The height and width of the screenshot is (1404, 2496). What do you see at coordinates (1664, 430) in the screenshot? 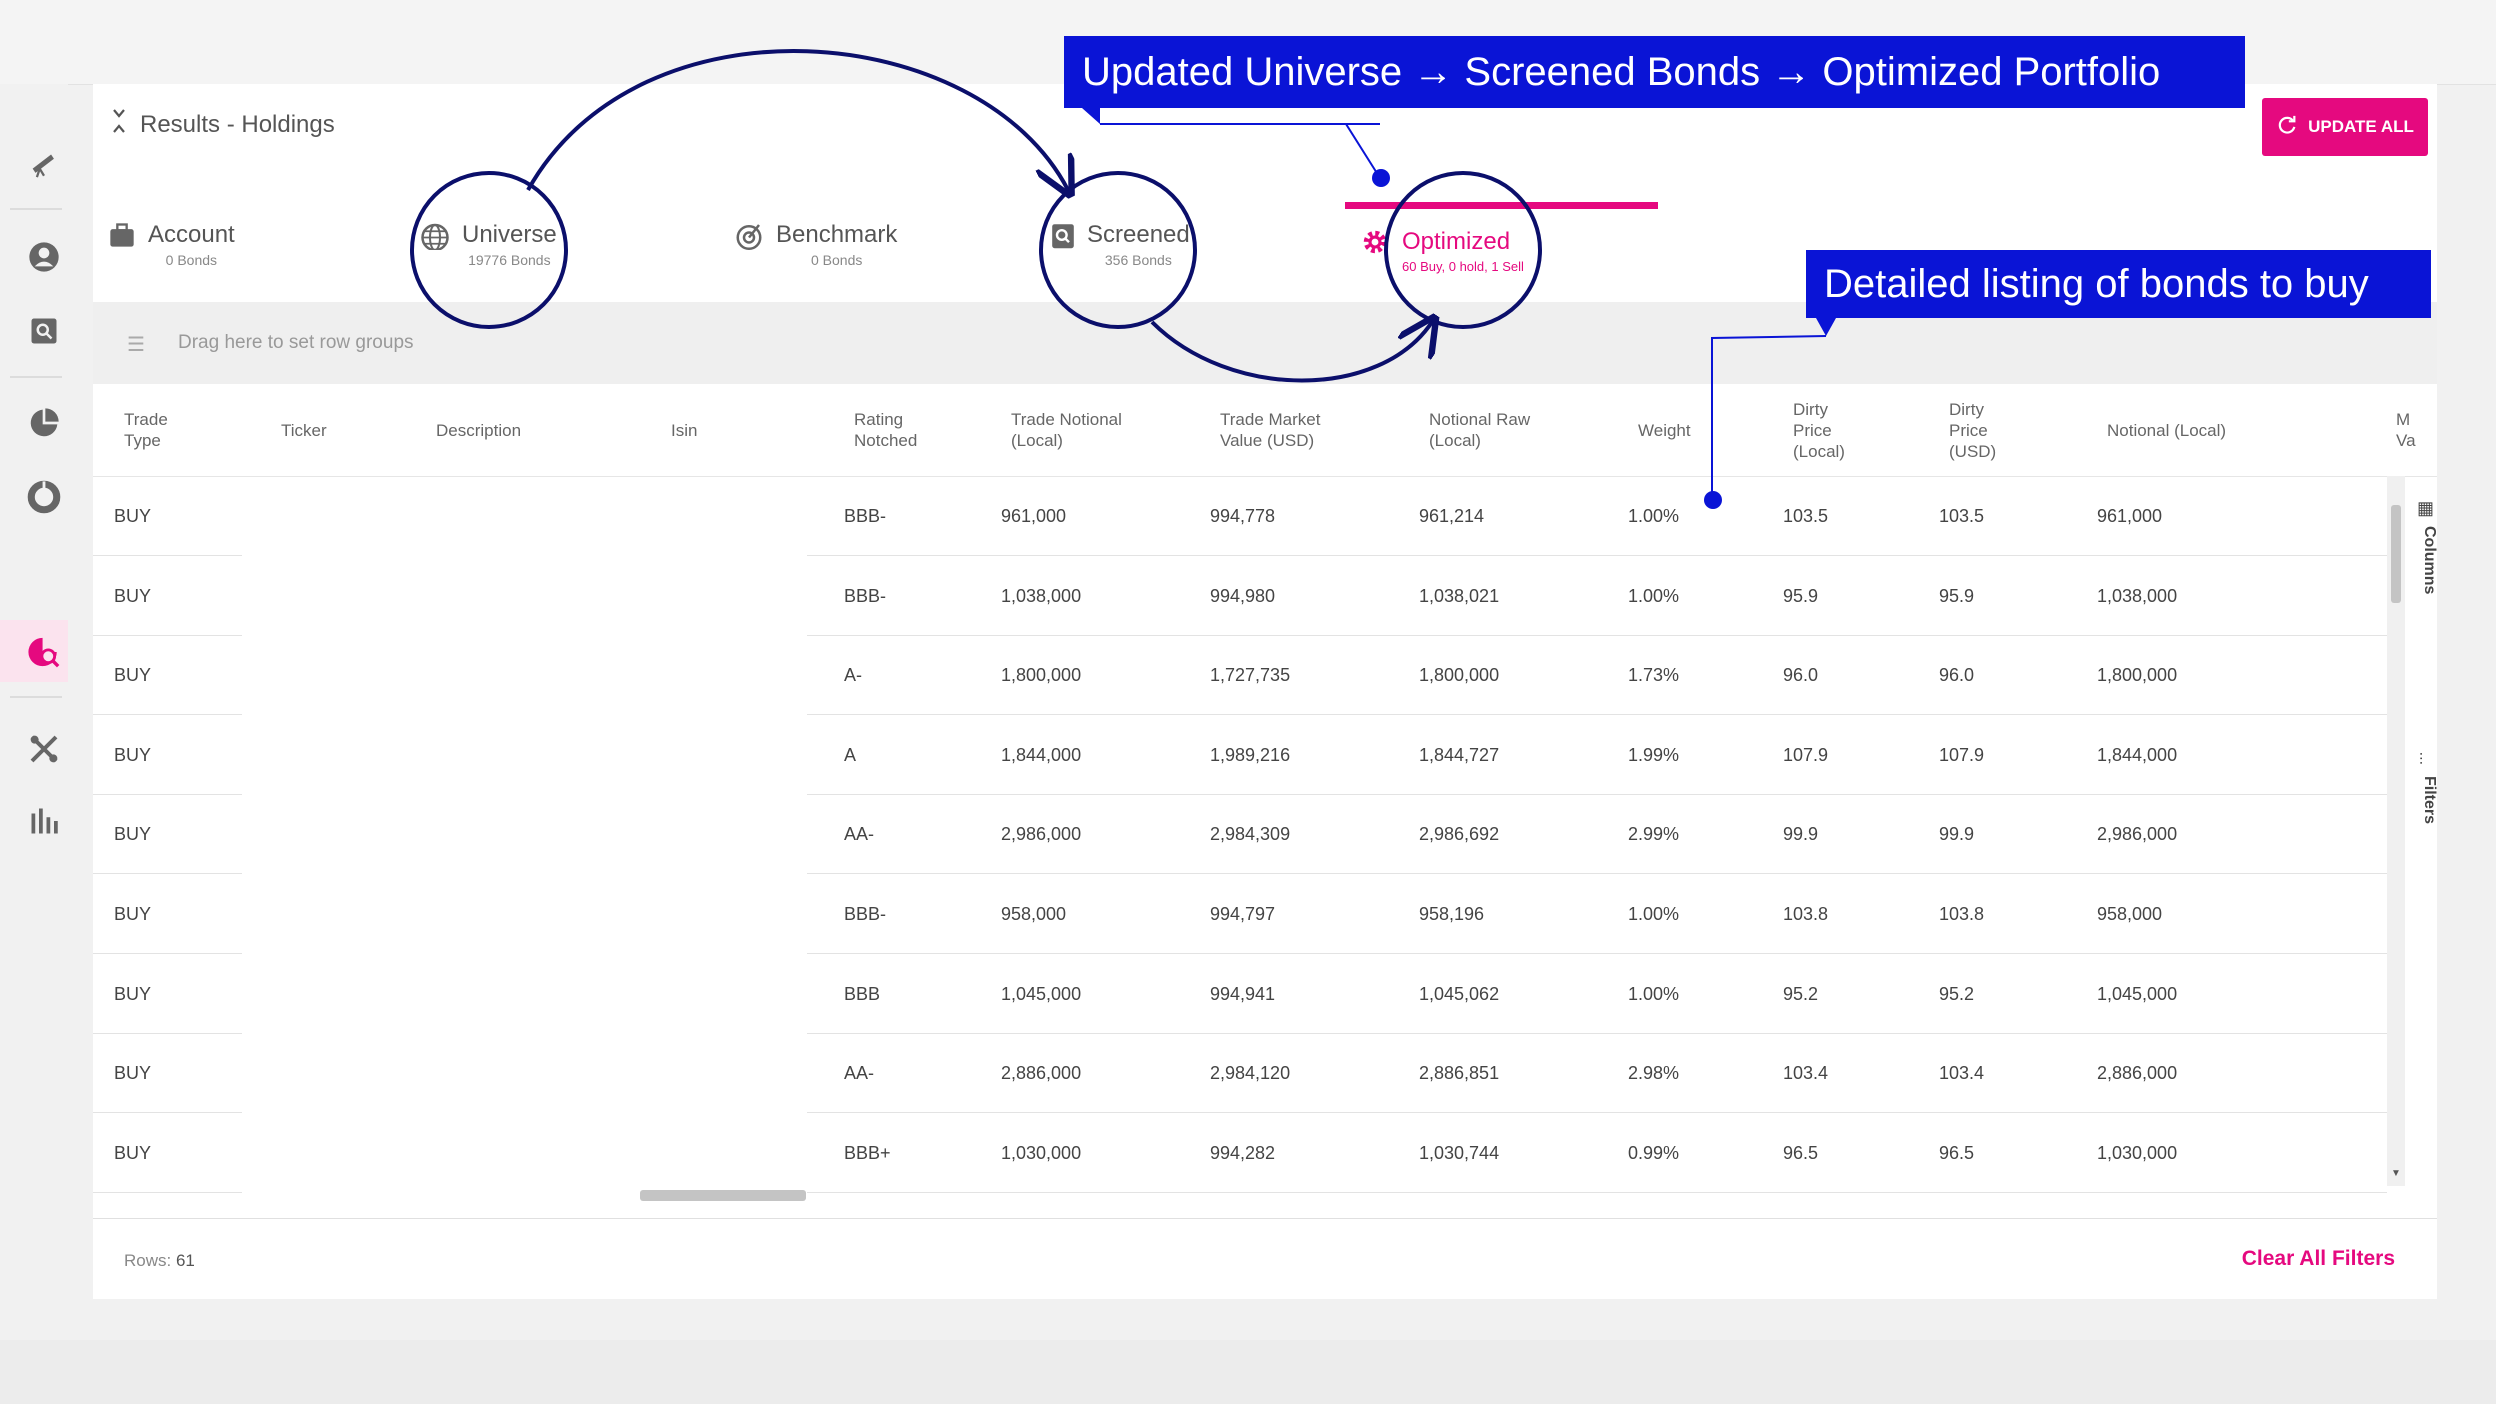
I see `column-header: Weight` at bounding box center [1664, 430].